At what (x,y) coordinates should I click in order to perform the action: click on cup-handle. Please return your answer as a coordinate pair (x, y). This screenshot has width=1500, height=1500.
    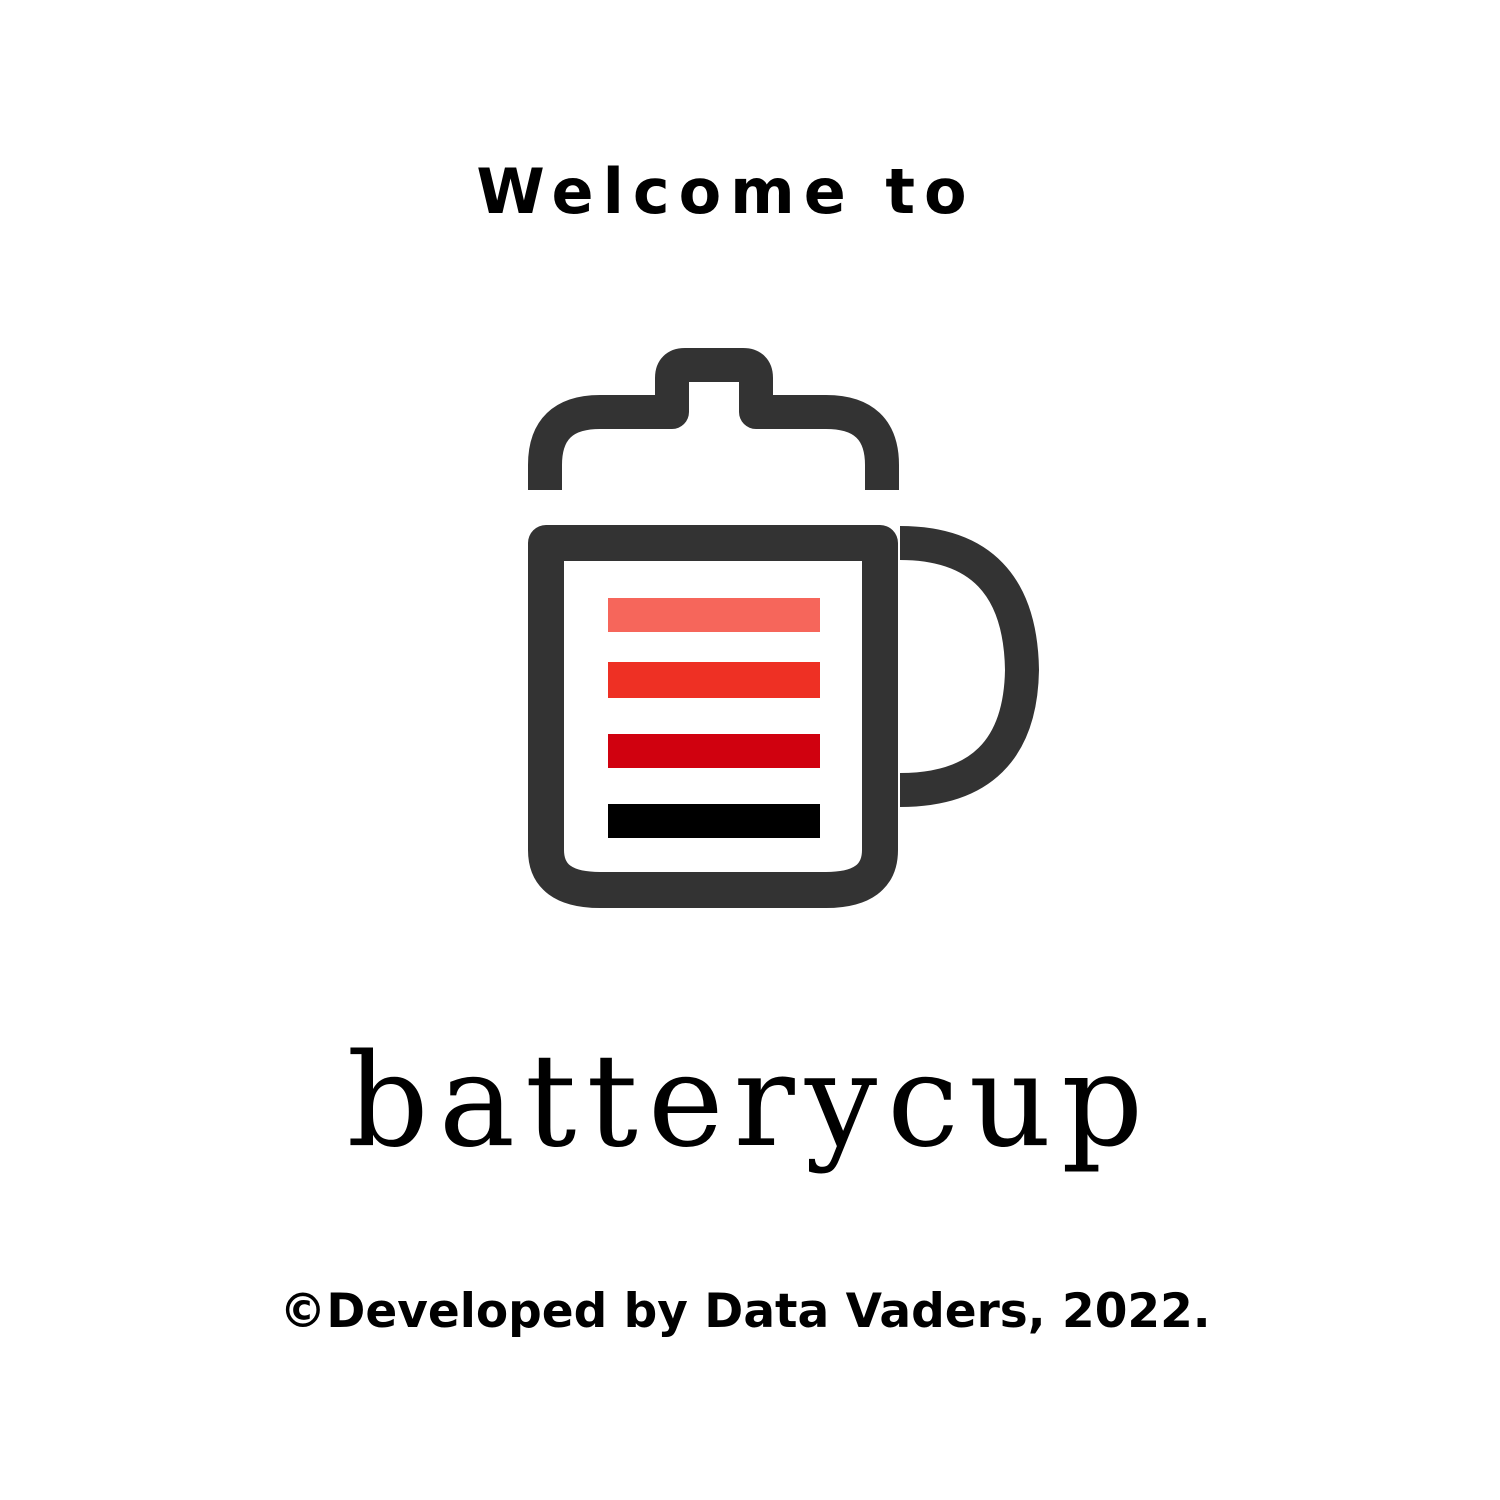
    Looking at the image, I should click on (969, 666).